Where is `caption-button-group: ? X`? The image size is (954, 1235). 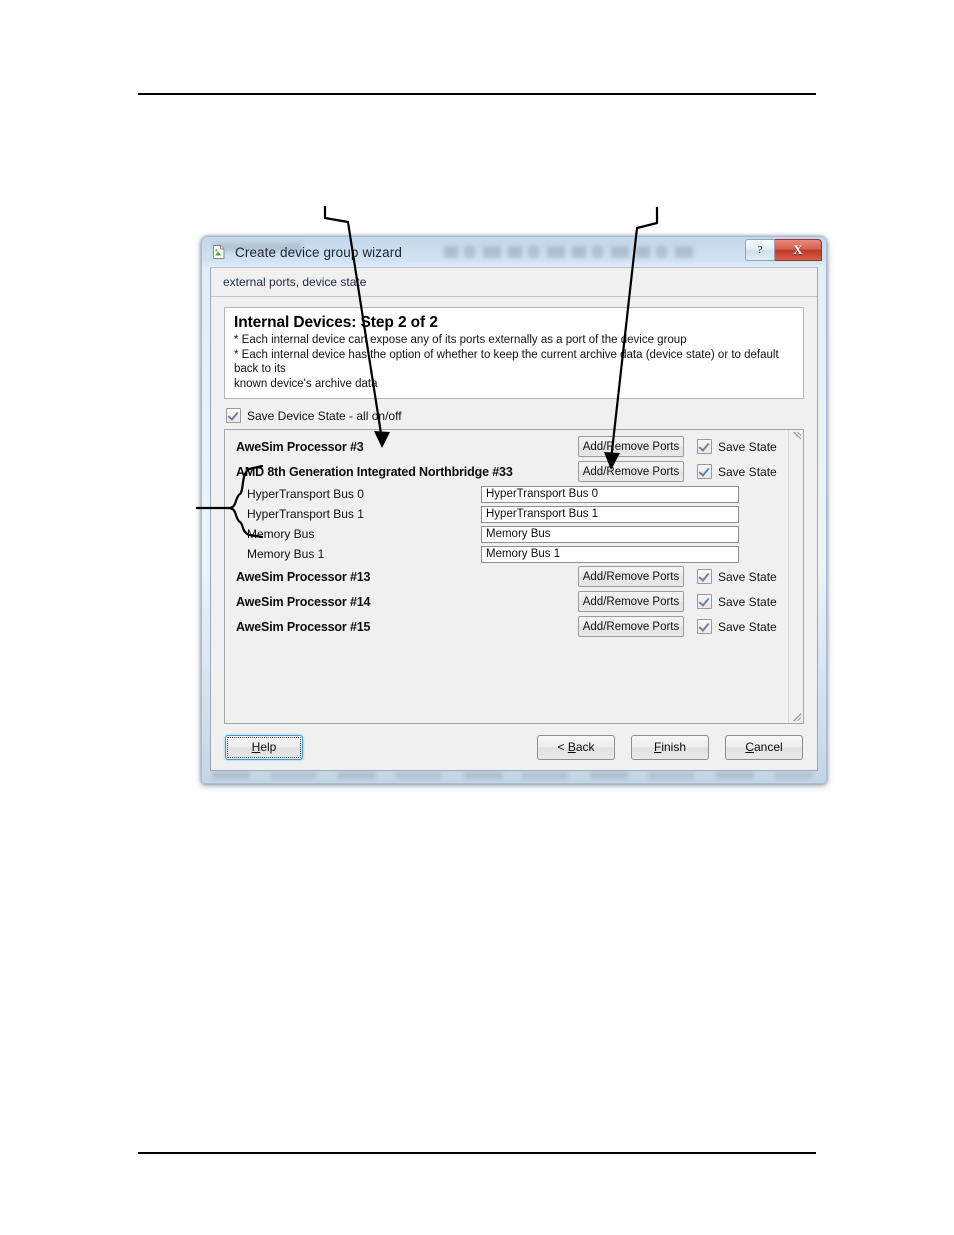 caption-button-group: ? X is located at coordinates (783, 250).